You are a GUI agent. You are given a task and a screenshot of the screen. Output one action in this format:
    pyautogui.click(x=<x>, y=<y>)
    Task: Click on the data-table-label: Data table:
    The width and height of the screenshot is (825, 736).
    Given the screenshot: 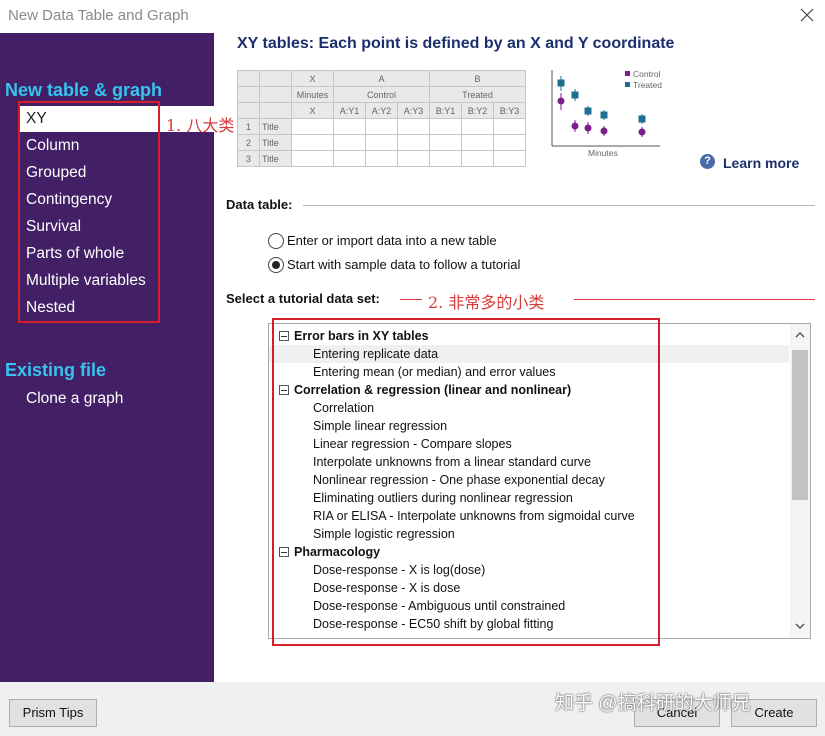 What is the action you would take?
    pyautogui.click(x=259, y=204)
    